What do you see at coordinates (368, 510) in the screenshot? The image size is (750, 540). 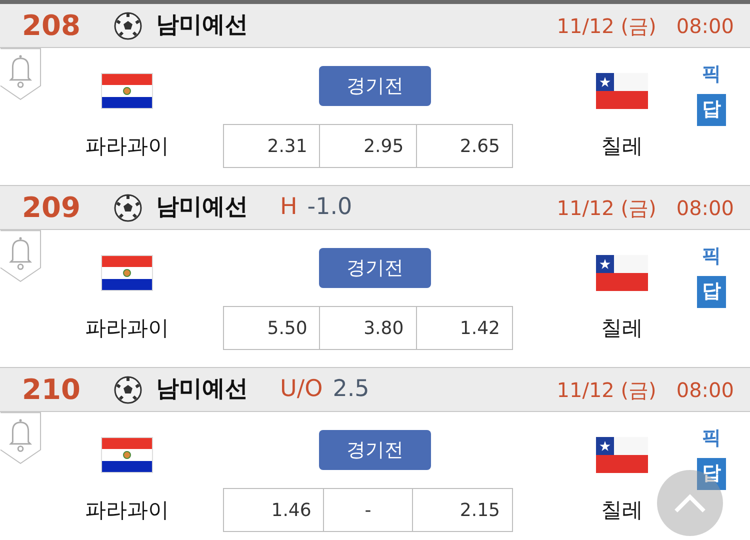 I see `odds-cell: -` at bounding box center [368, 510].